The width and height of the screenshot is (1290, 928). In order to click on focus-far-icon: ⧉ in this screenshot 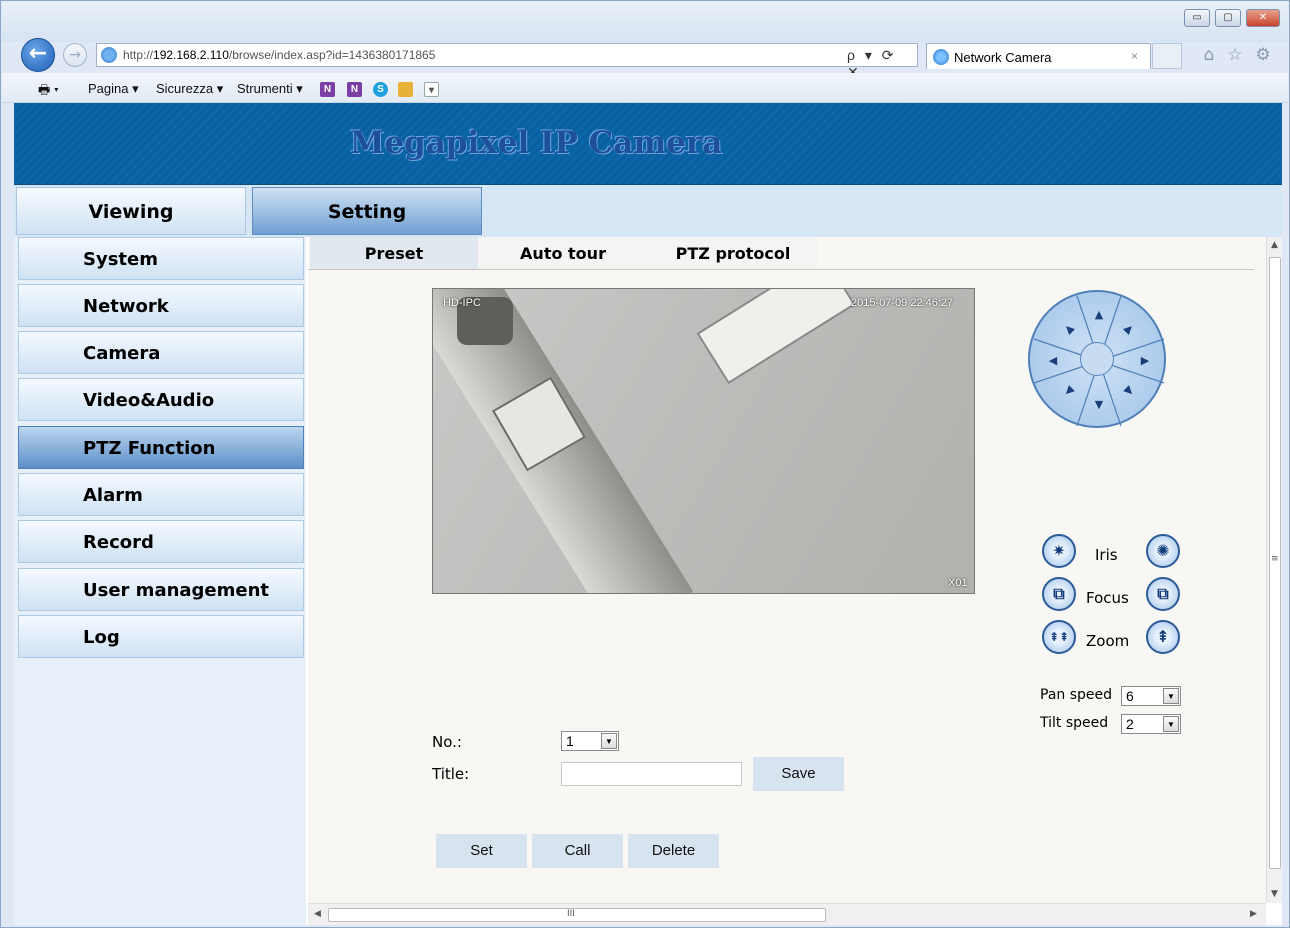, I will do `click(1163, 594)`.